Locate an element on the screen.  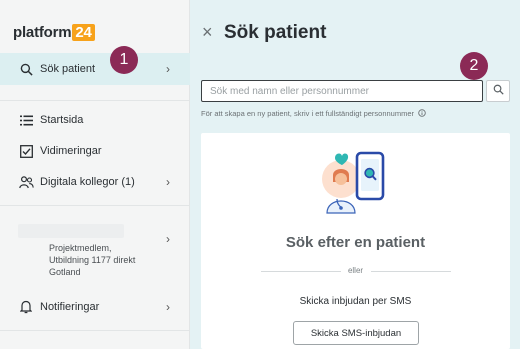
logo-badge: 24 is located at coordinates (83, 32).